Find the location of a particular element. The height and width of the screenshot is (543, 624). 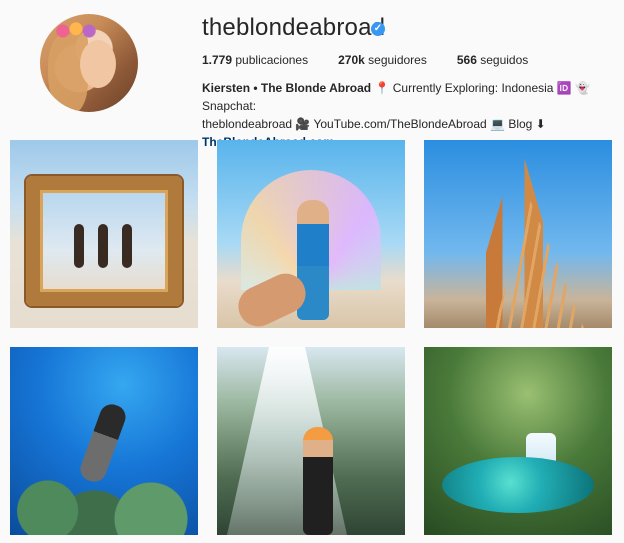

post-desert-frame is located at coordinates (104, 234).